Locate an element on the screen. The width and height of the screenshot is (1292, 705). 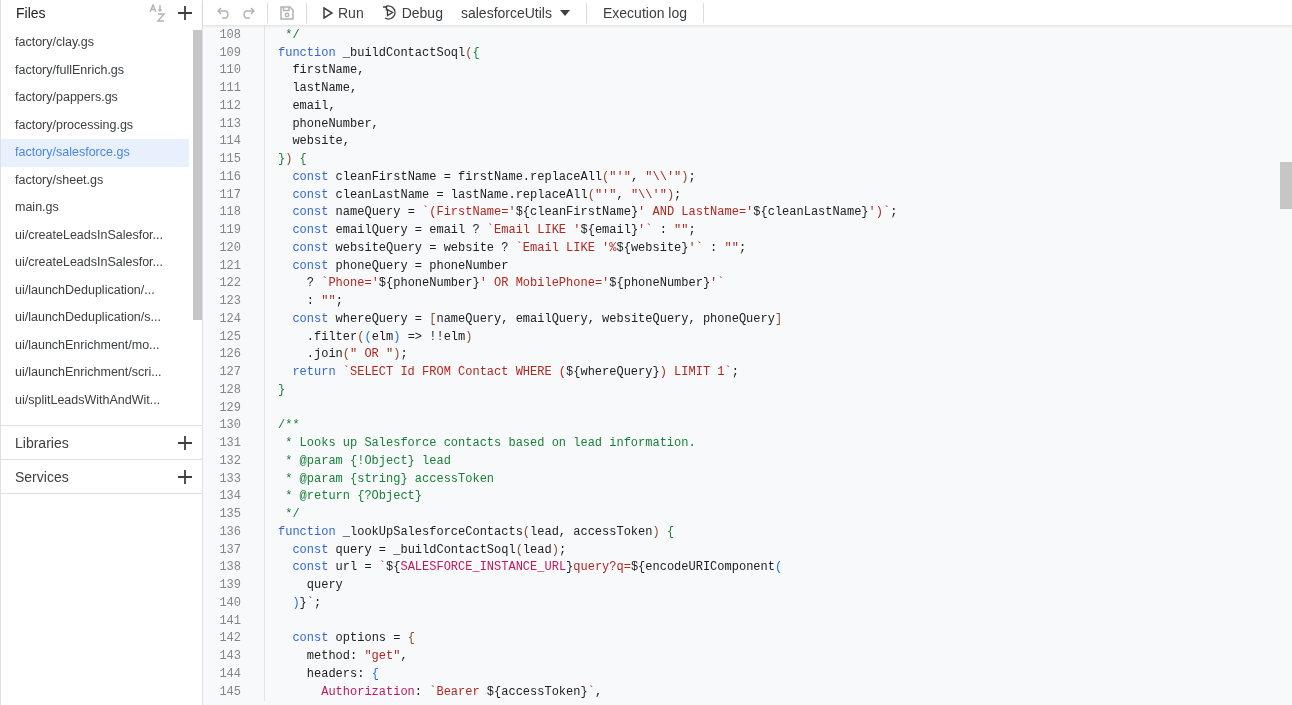
line-number: 110 is located at coordinates (229, 70).